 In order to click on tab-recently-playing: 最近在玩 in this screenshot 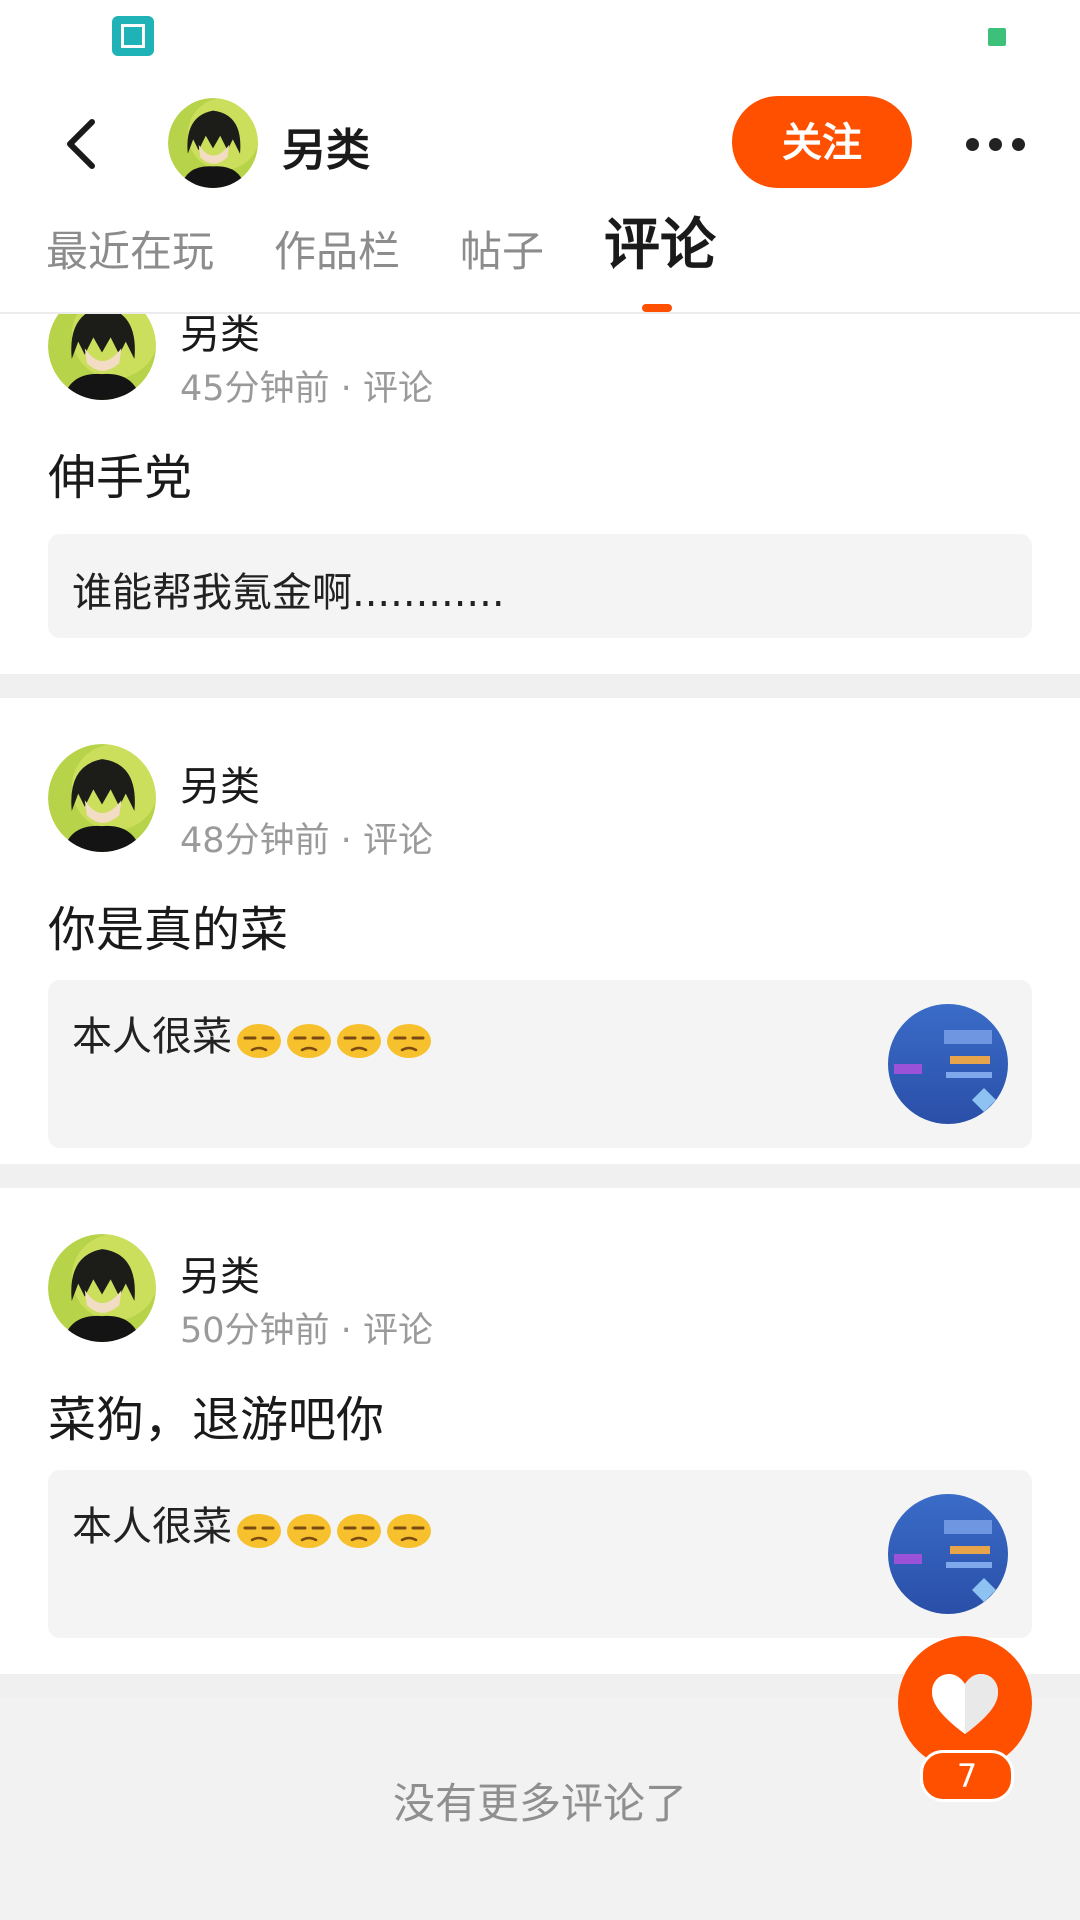, I will do `click(130, 268)`.